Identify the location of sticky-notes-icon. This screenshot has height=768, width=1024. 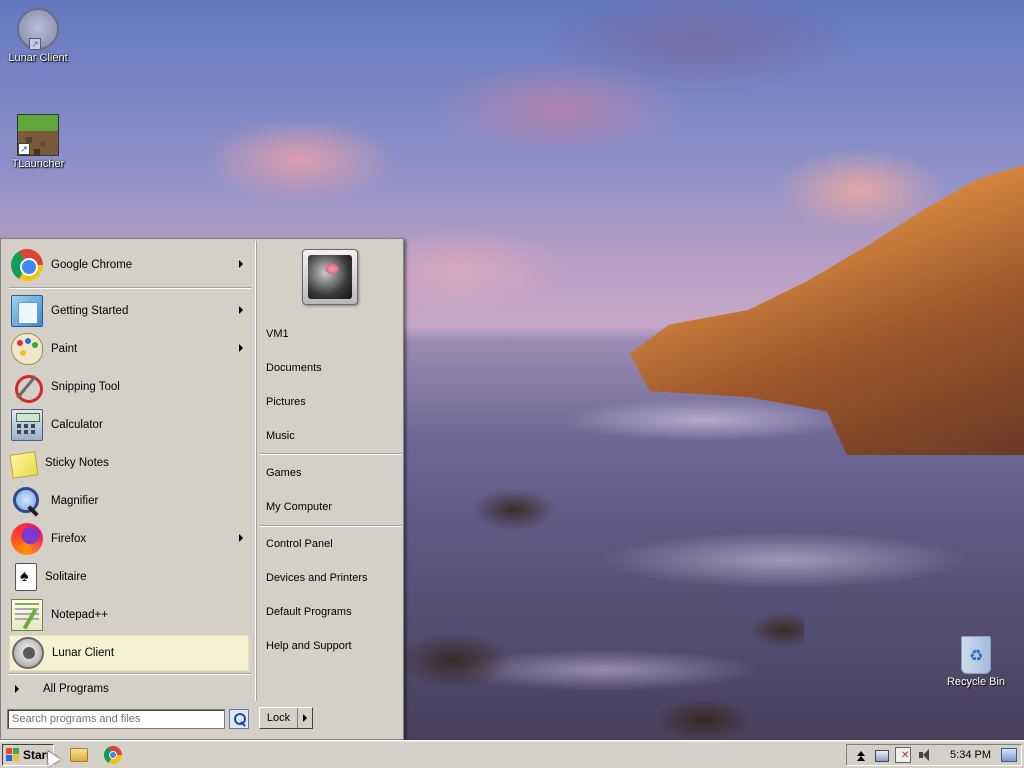
(24, 465).